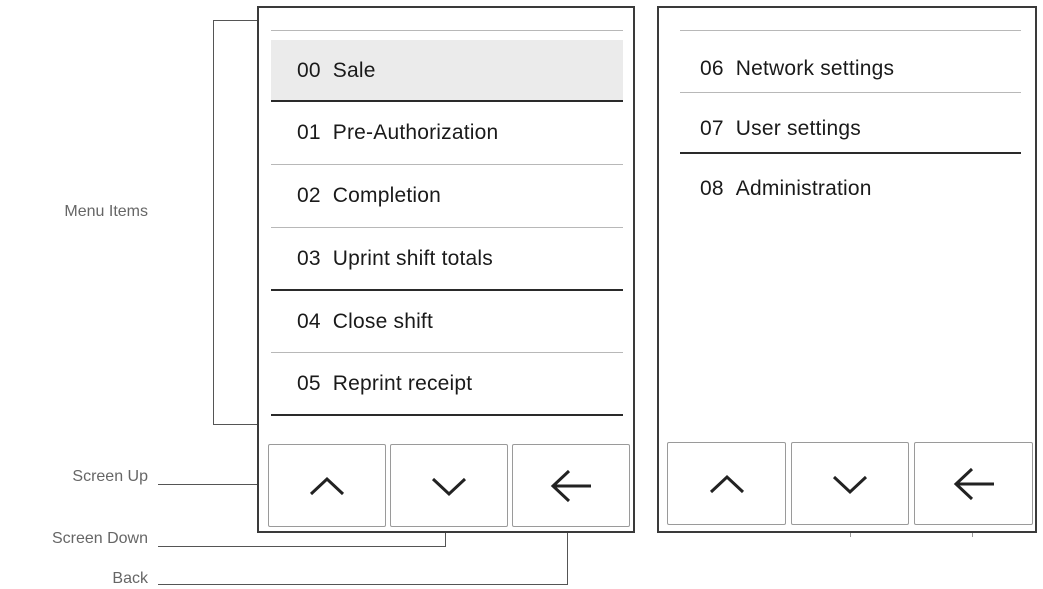 The width and height of the screenshot is (1043, 589). Describe the element at coordinates (106, 211) in the screenshot. I see `menu-items-label: Menu Items` at that location.